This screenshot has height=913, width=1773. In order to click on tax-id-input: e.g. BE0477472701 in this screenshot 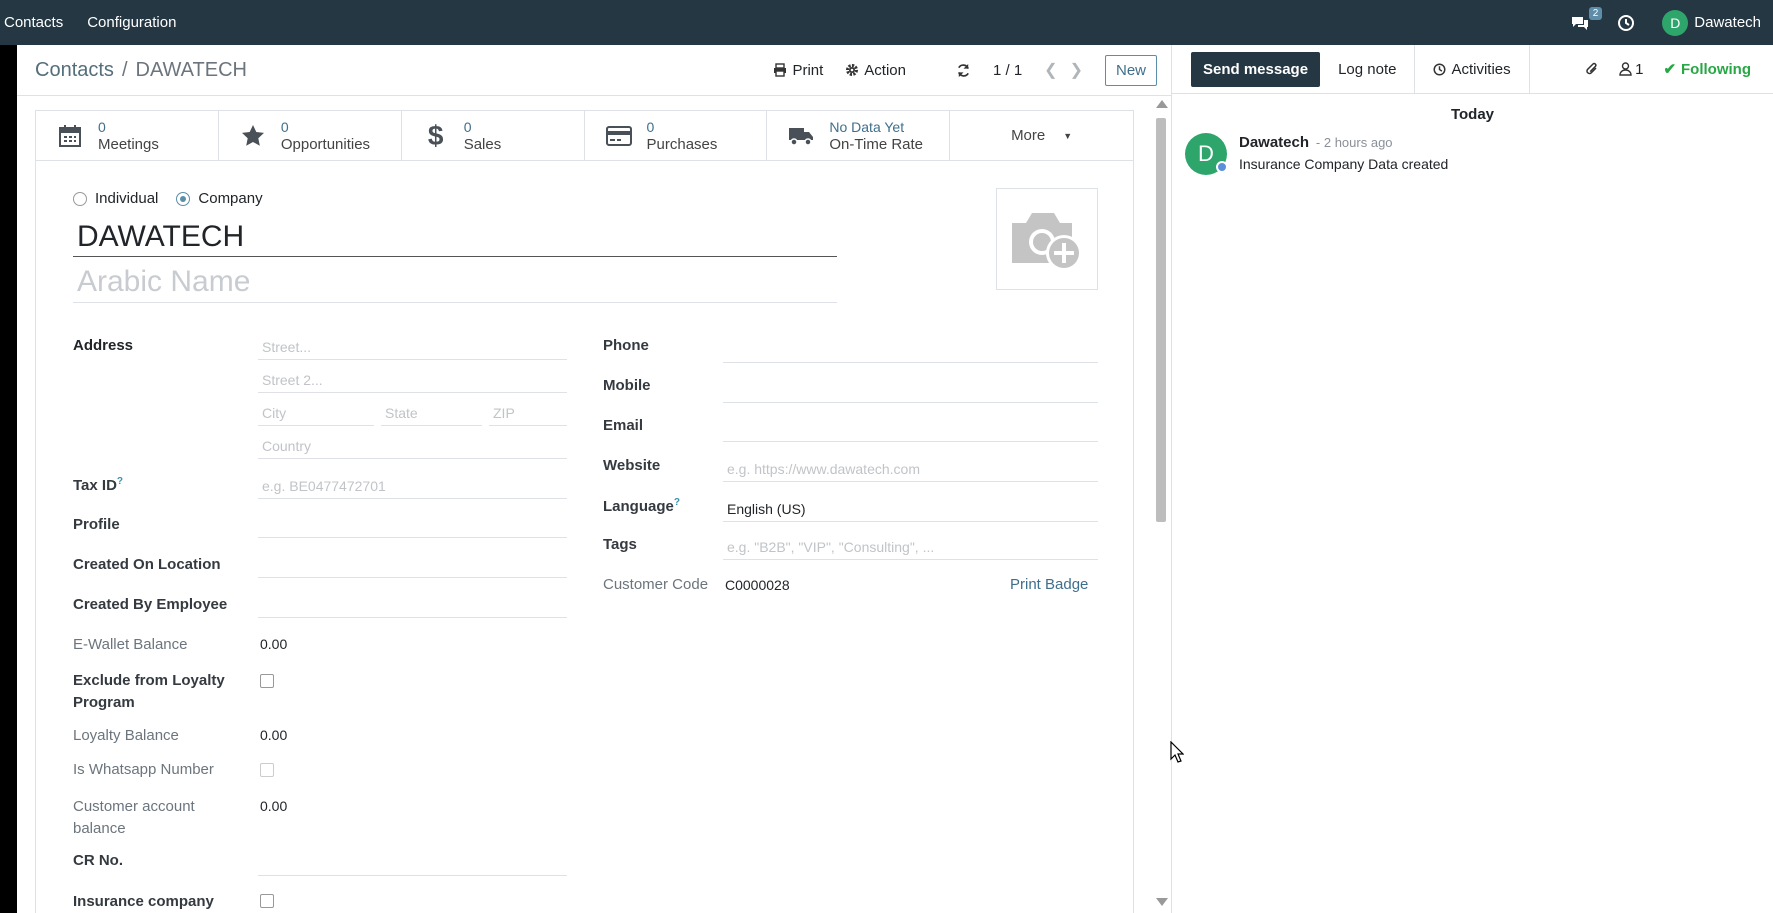, I will do `click(412, 487)`.